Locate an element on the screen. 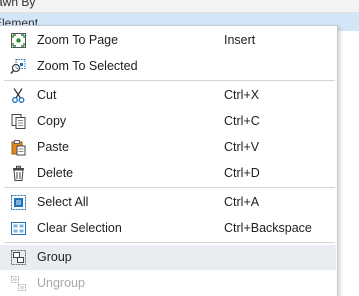 This screenshot has width=359, height=296. menu-item-label: Paste is located at coordinates (53, 147).